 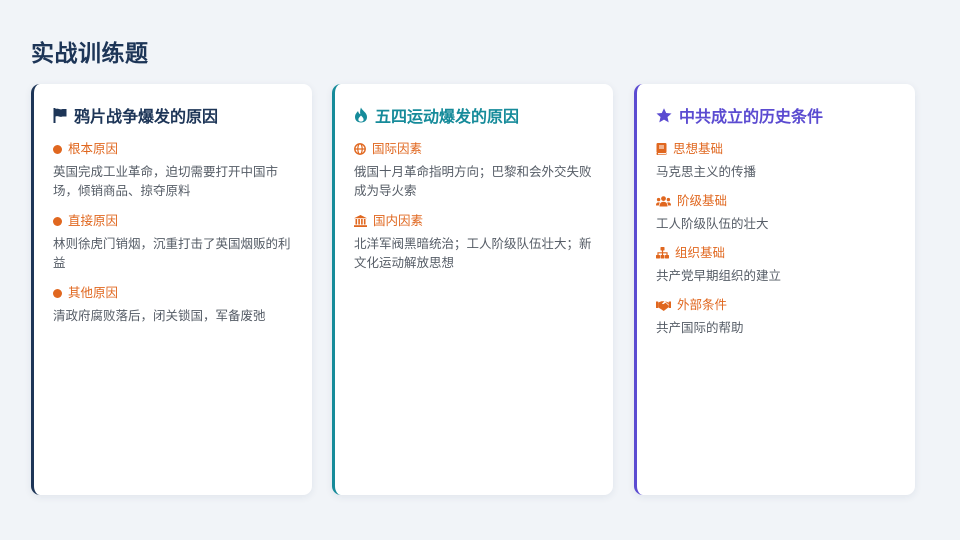 What do you see at coordinates (663, 305) in the screenshot?
I see `handshake-icon` at bounding box center [663, 305].